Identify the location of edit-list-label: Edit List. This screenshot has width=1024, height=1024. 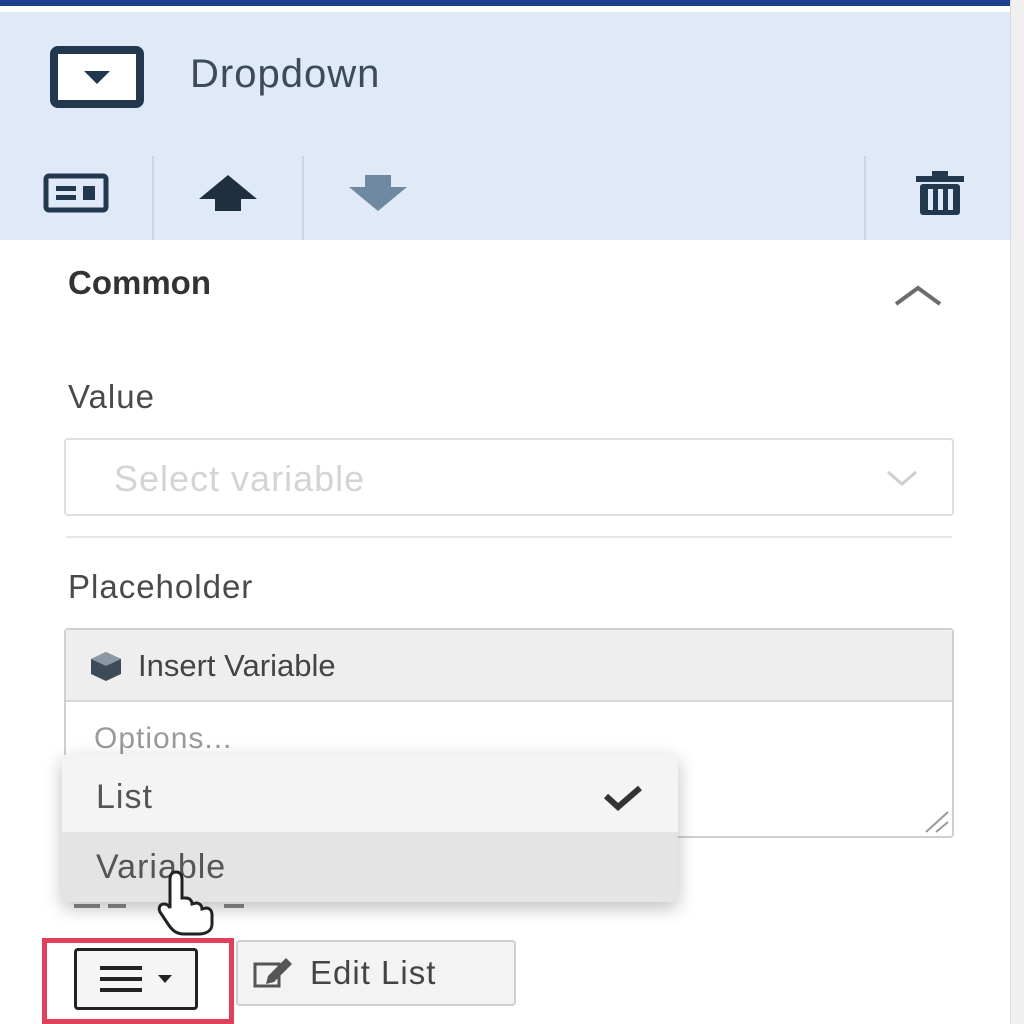
(373, 972).